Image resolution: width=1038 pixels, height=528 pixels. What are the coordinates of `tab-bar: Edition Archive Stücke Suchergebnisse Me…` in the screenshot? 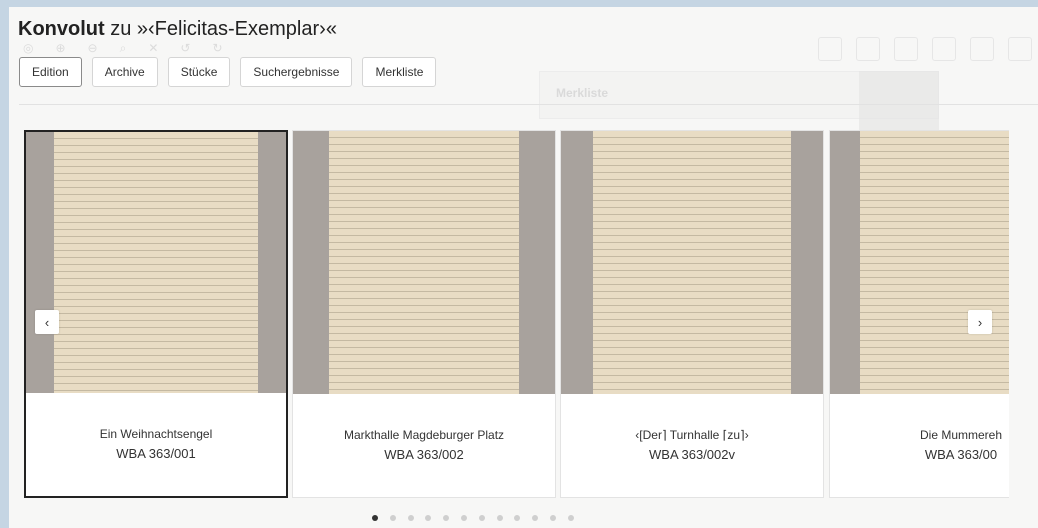 It's located at (228, 72).